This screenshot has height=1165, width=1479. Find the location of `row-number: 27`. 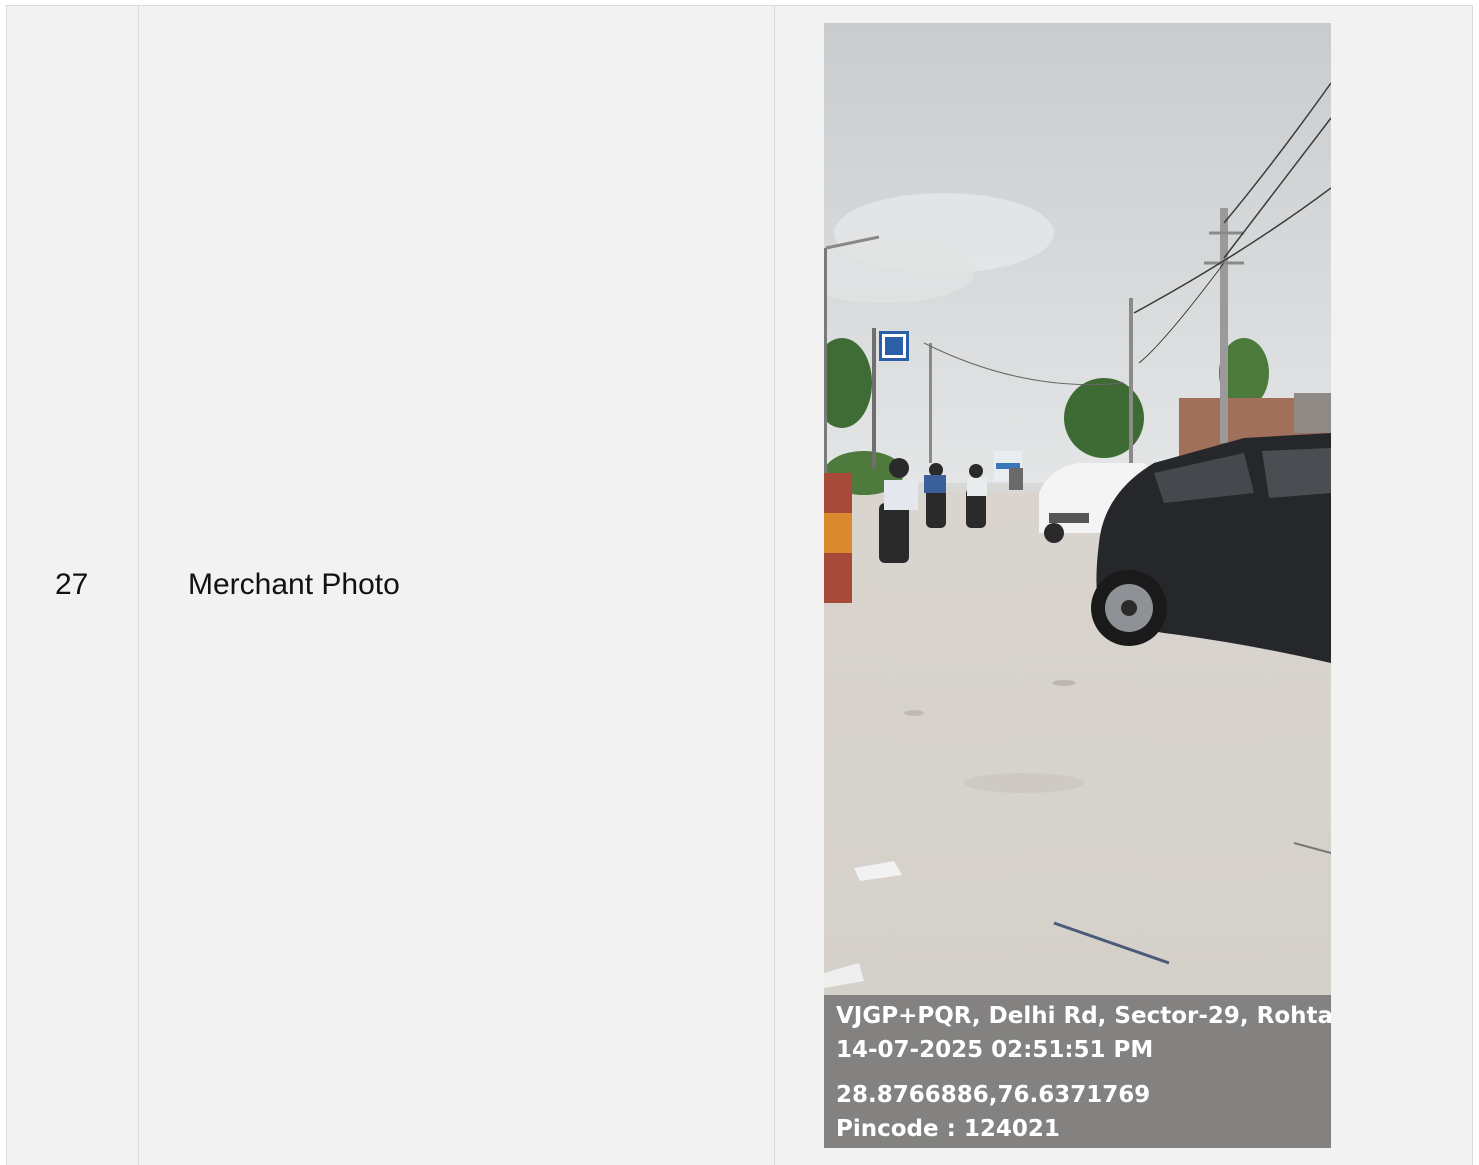

row-number: 27 is located at coordinates (72, 584).